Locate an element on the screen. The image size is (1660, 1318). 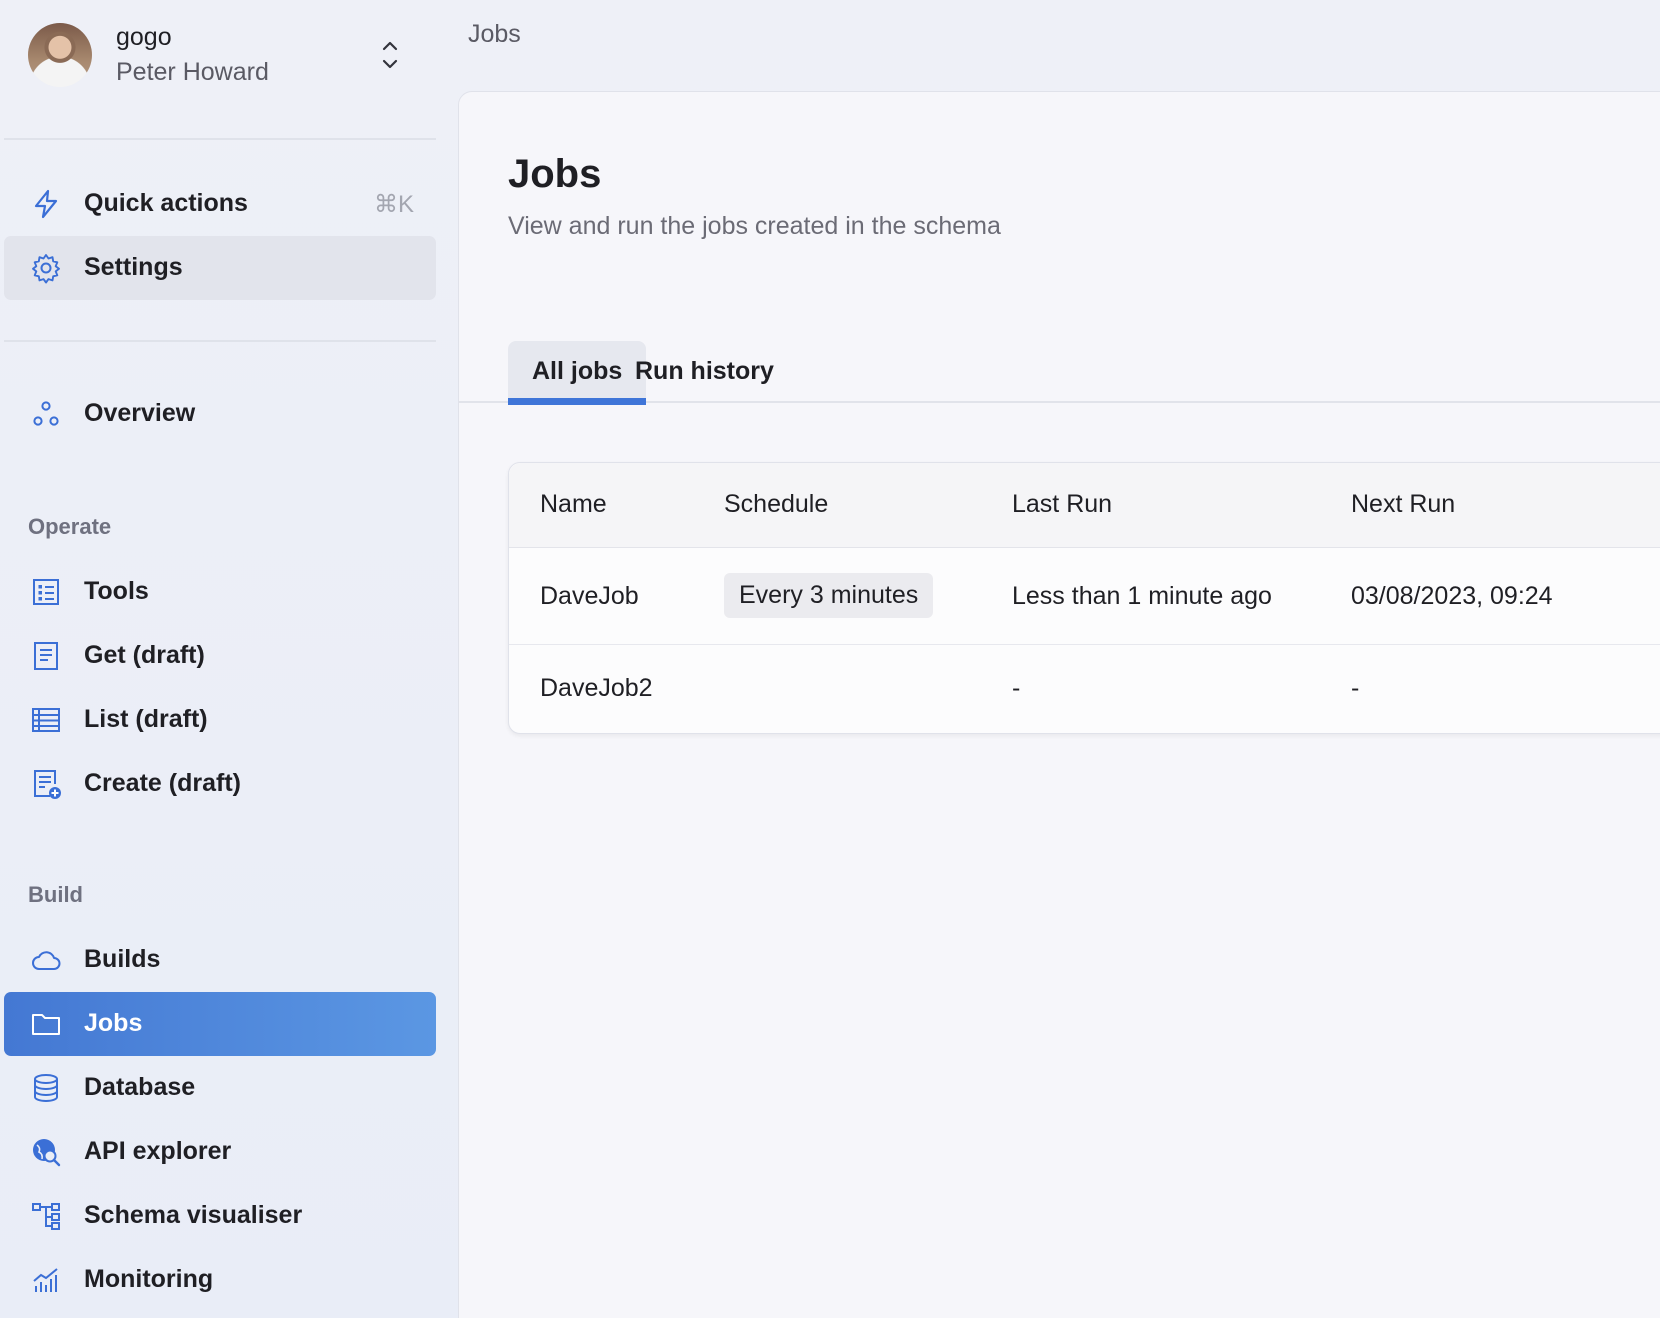
breadcrumb: Jobs is located at coordinates (494, 34).